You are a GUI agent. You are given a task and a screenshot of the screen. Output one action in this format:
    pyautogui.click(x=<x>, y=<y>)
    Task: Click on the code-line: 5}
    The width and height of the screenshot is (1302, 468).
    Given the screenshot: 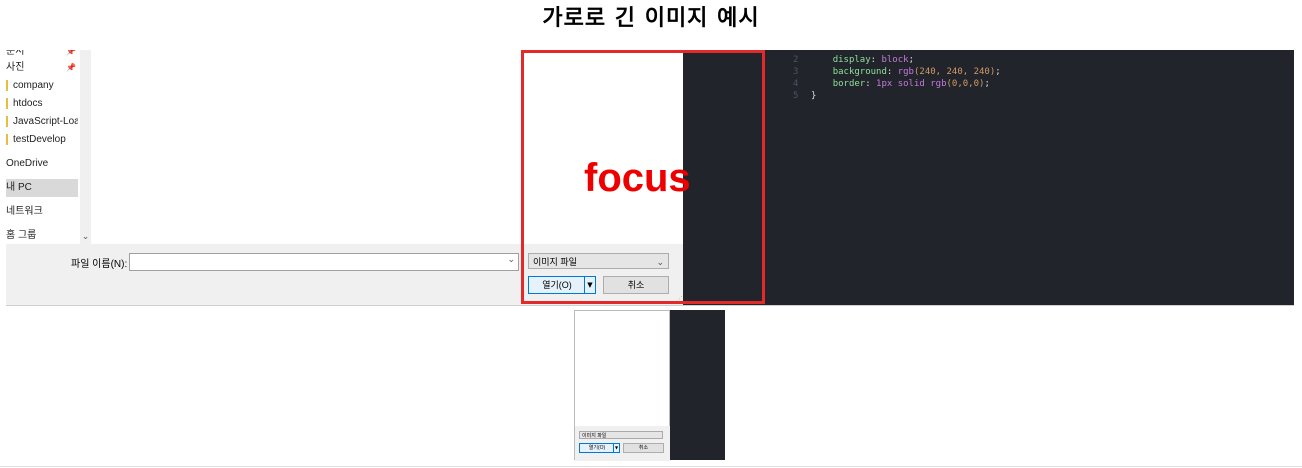 What is the action you would take?
    pyautogui.click(x=805, y=96)
    